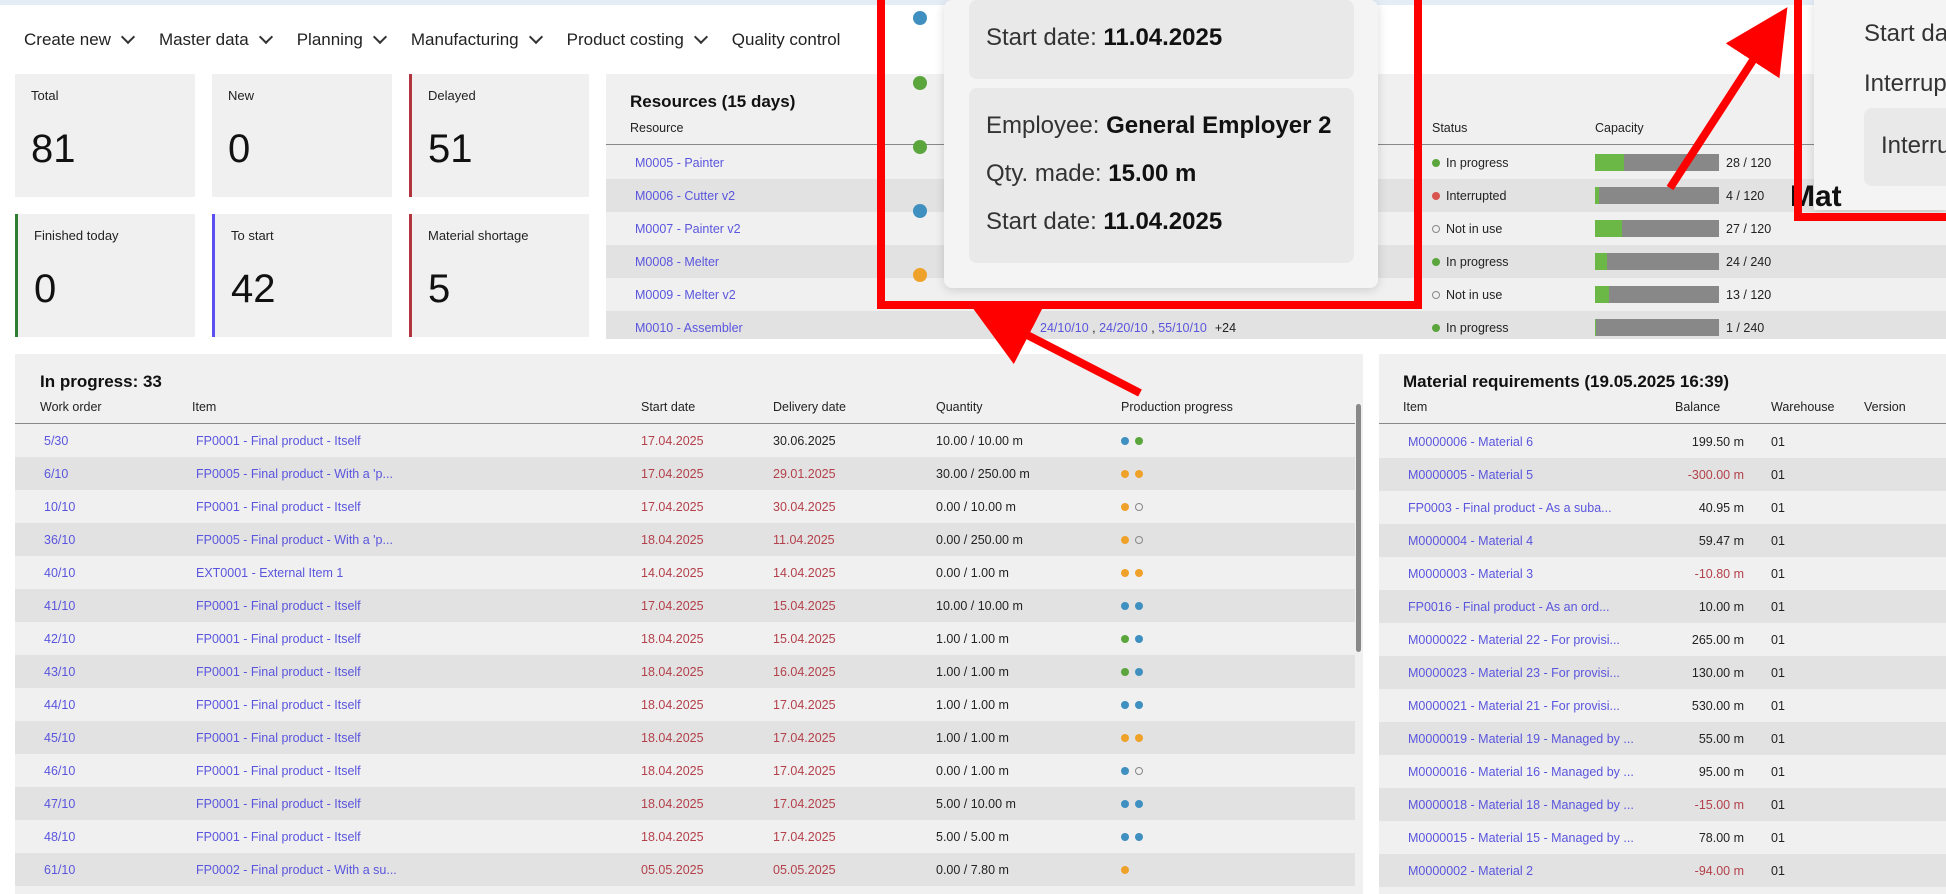 The width and height of the screenshot is (1946, 894). What do you see at coordinates (1727, 99) in the screenshot?
I see `arrow-to-right-box` at bounding box center [1727, 99].